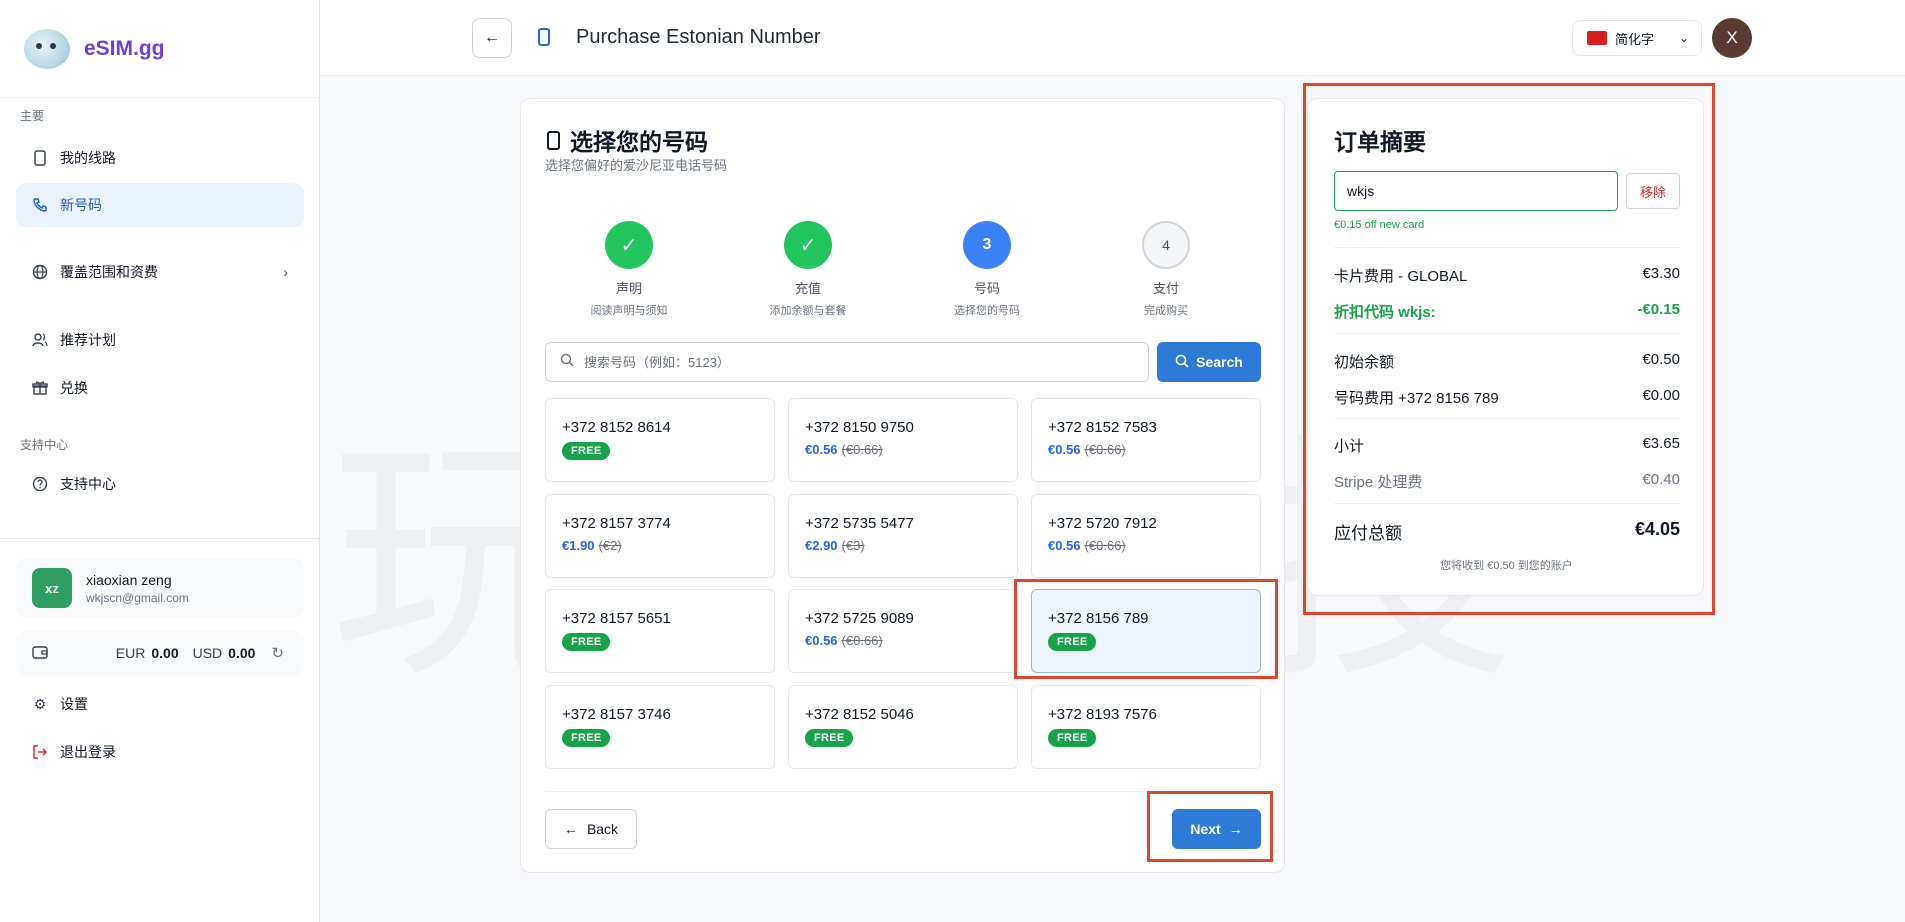 Image resolution: width=1905 pixels, height=922 pixels. What do you see at coordinates (1378, 482) in the screenshot?
I see `row-label: Stripe 处理费` at bounding box center [1378, 482].